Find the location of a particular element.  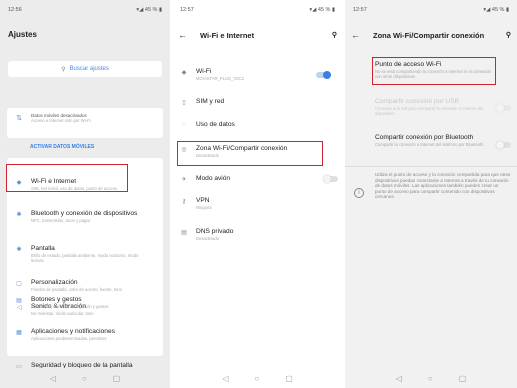

sim-icon: ▯ is located at coordinates (184, 103).